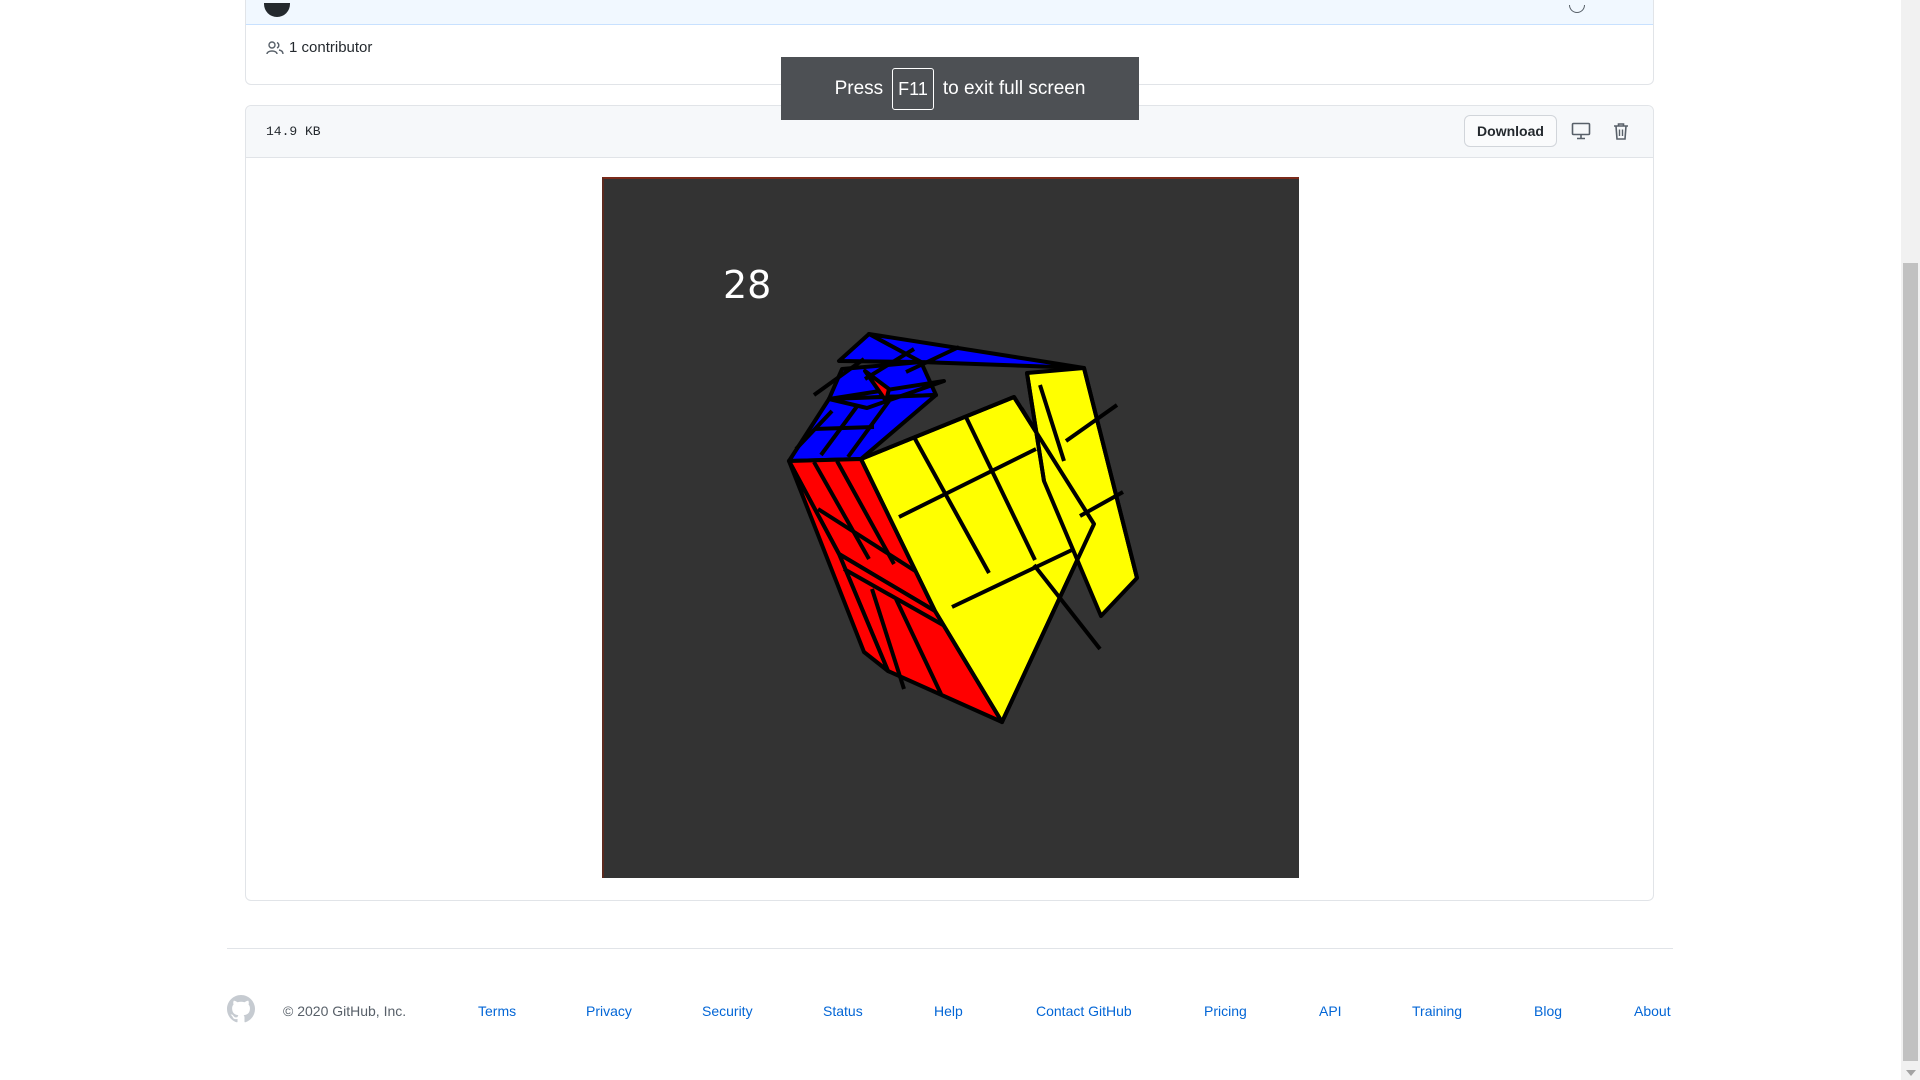 The width and height of the screenshot is (1920, 1080). What do you see at coordinates (1548, 1011) in the screenshot?
I see `footer-link-blog: Blog` at bounding box center [1548, 1011].